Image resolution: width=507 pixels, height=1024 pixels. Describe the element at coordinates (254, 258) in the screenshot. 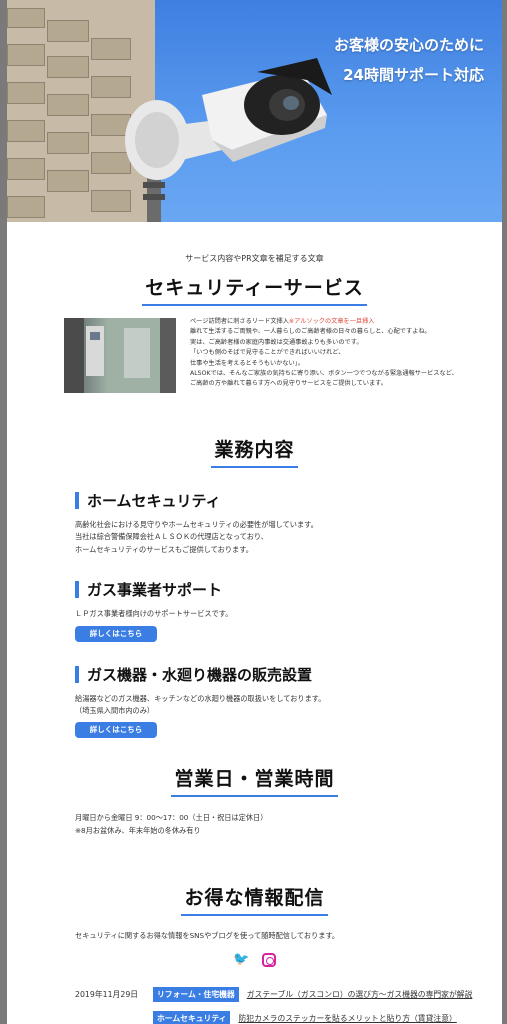

I see `intro-small-lead: サービス内容やPR文章を補足する文章` at that location.